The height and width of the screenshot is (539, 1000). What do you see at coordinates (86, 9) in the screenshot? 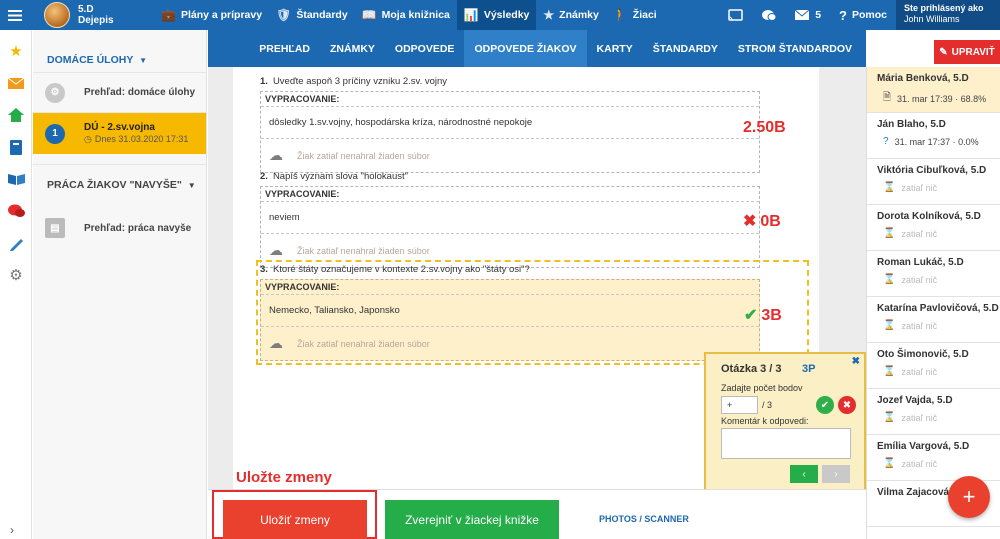
I see `class-name: 5.D` at bounding box center [86, 9].